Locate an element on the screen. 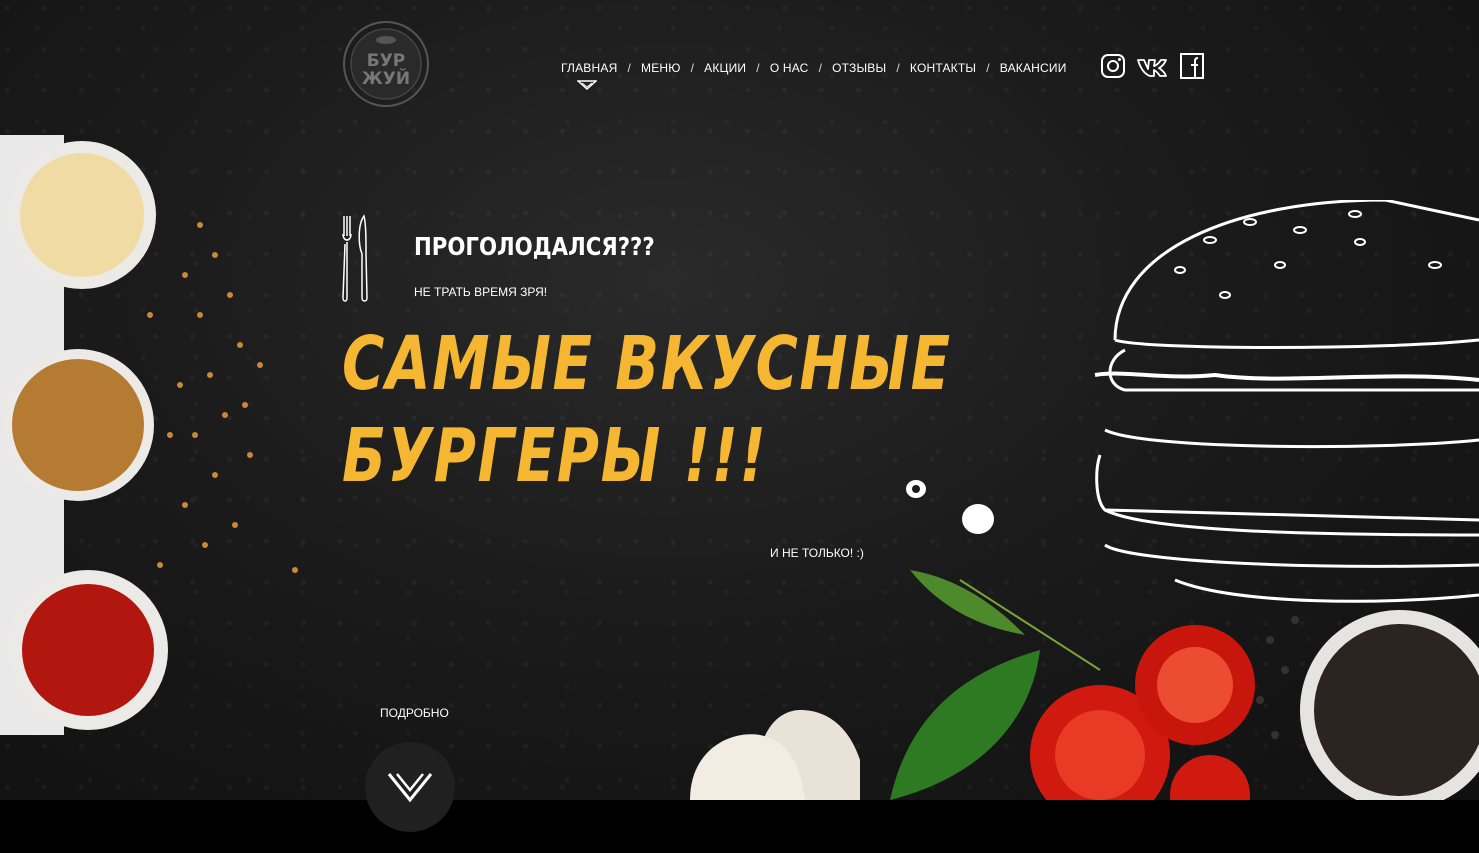  logo-line2: ЖУЙ is located at coordinates (386, 78).